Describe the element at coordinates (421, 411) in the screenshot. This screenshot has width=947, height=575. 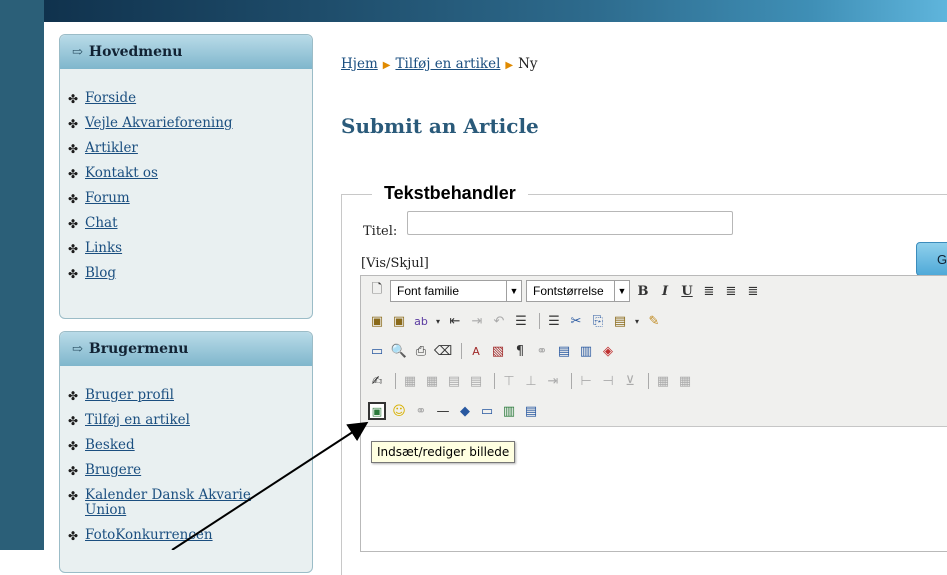
I see `link-icon: ⚭` at that location.